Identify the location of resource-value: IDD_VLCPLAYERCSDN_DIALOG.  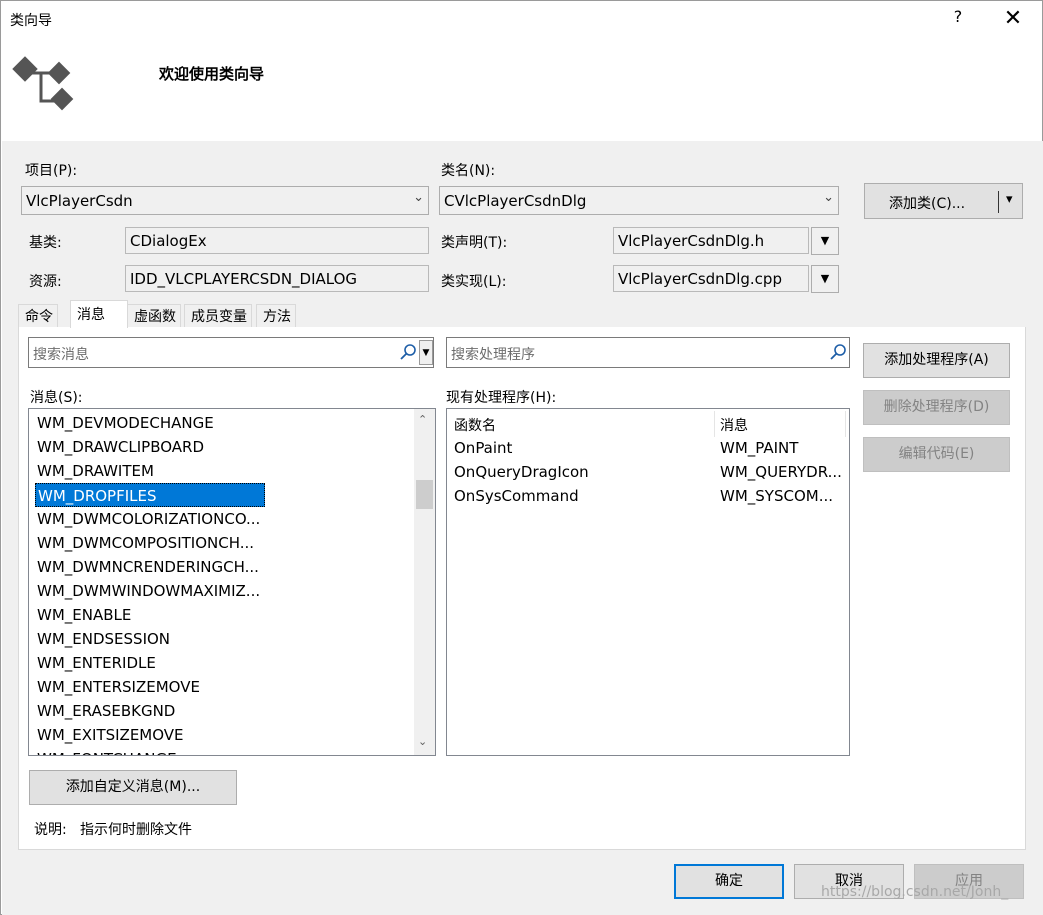
(244, 279).